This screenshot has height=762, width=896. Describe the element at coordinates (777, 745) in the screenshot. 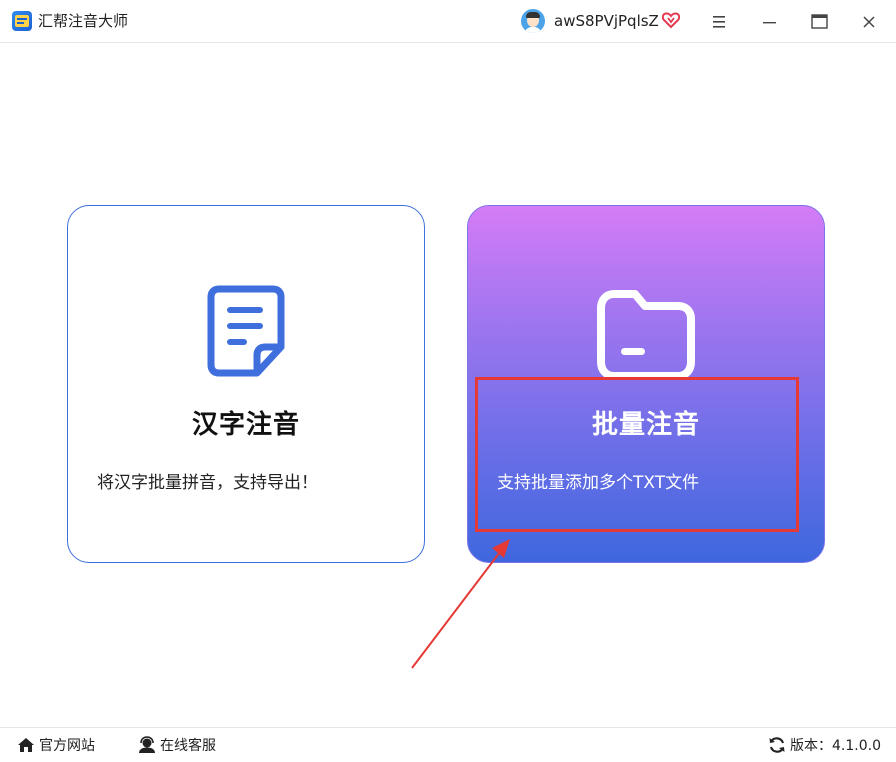

I see `refresh-icon` at that location.